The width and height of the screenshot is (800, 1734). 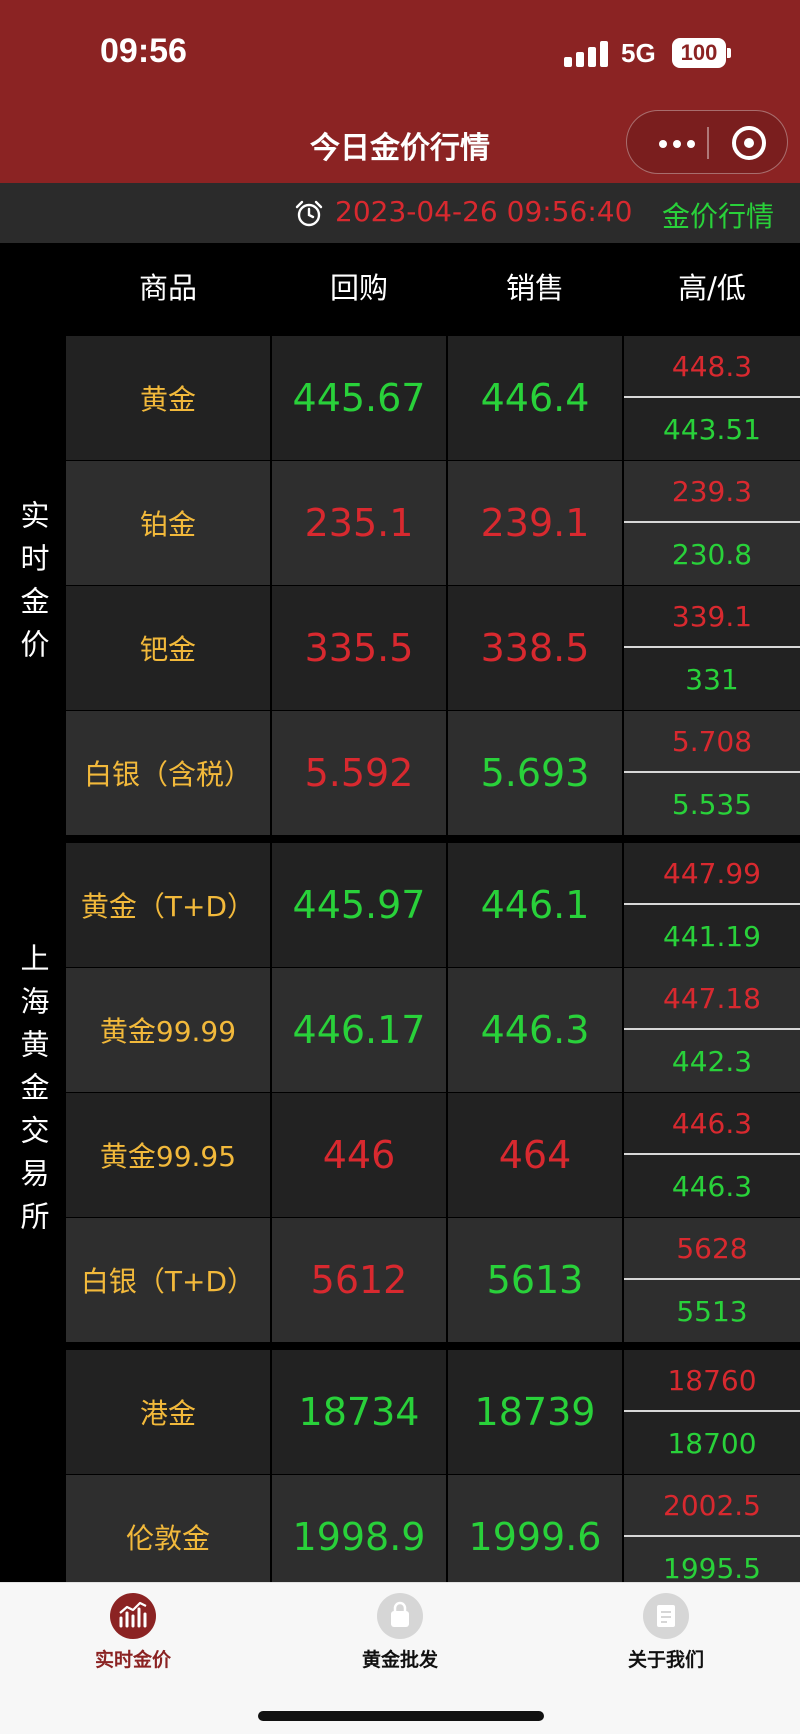 I want to click on buyback-price: 235.1, so click(x=359, y=523).